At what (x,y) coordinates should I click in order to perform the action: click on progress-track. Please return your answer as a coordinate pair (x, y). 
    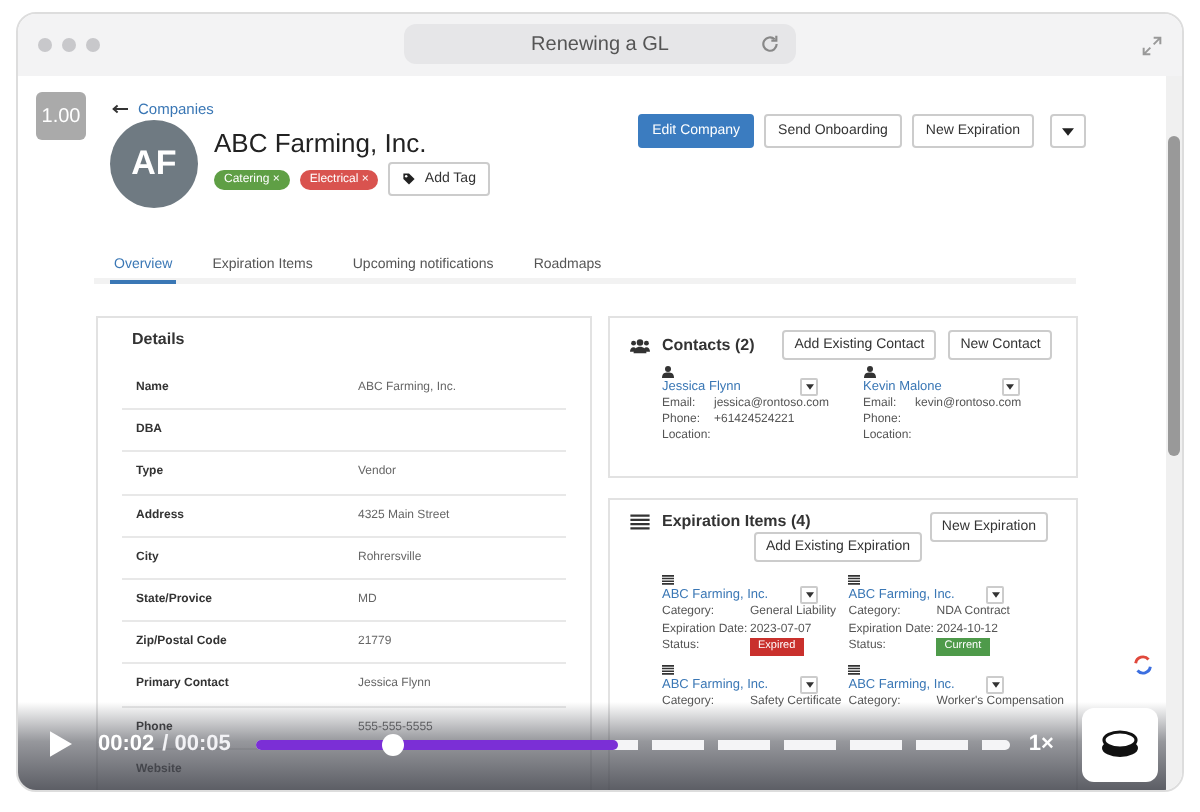
    Looking at the image, I should click on (633, 744).